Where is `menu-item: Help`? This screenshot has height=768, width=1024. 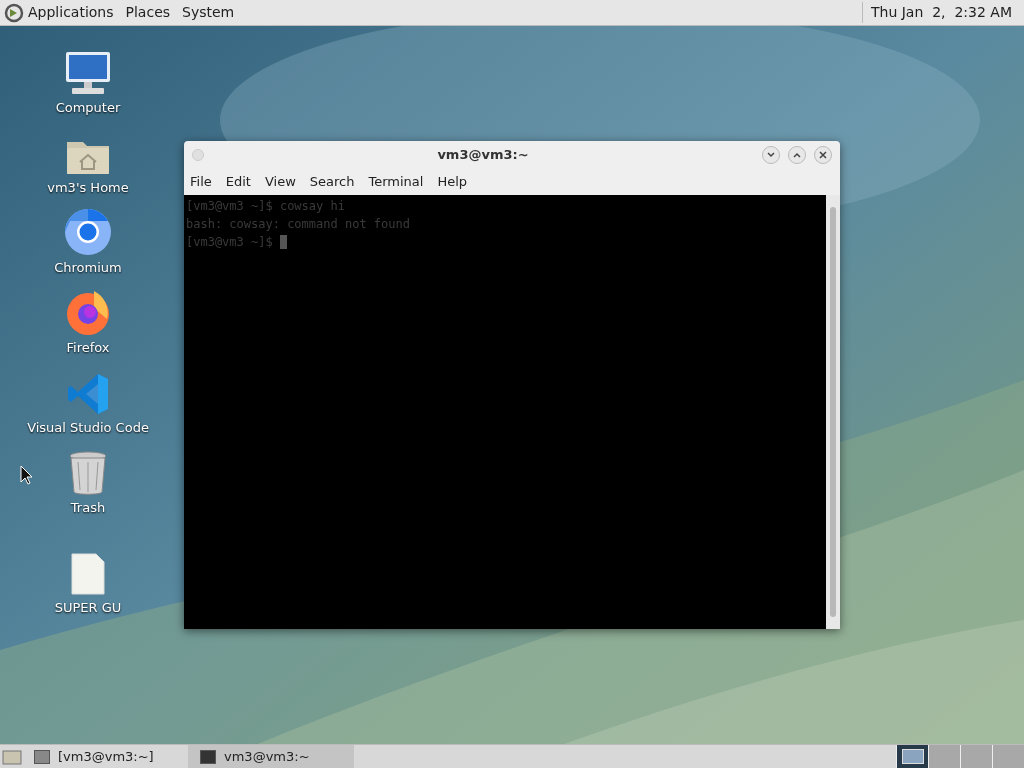
menu-item: Help is located at coordinates (452, 182).